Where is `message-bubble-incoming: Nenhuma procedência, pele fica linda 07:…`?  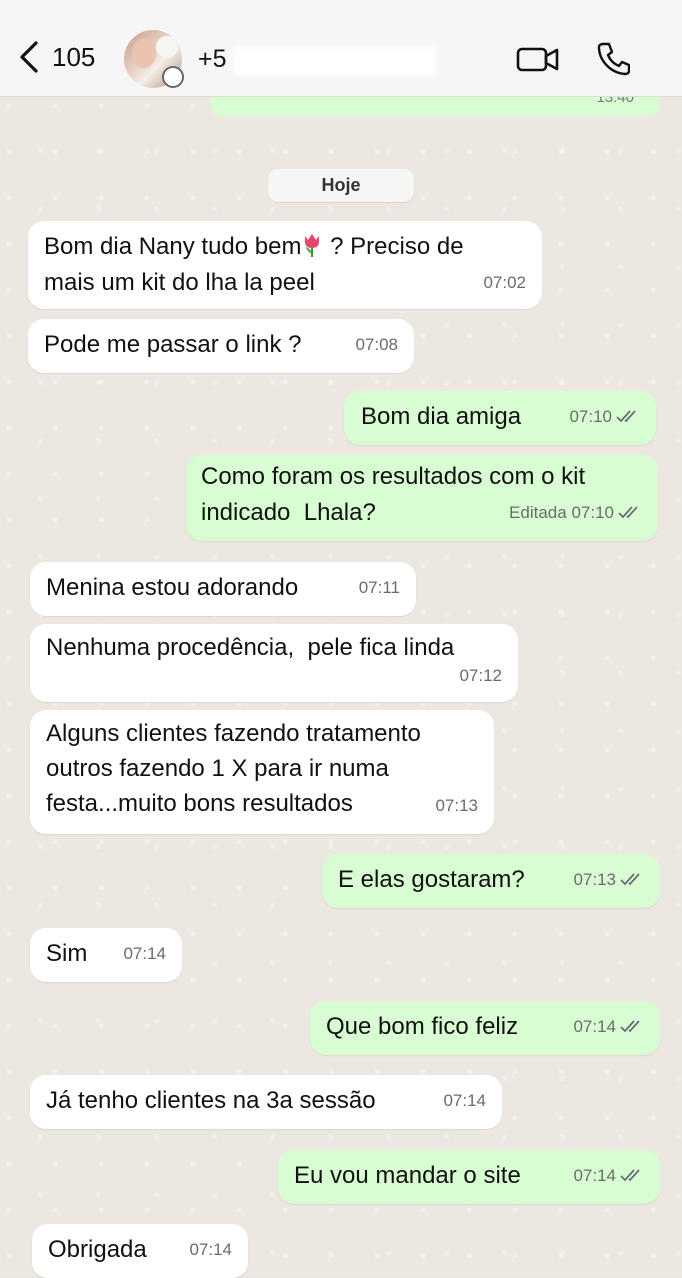 message-bubble-incoming: Nenhuma procedência, pele fica linda 07:… is located at coordinates (274, 663).